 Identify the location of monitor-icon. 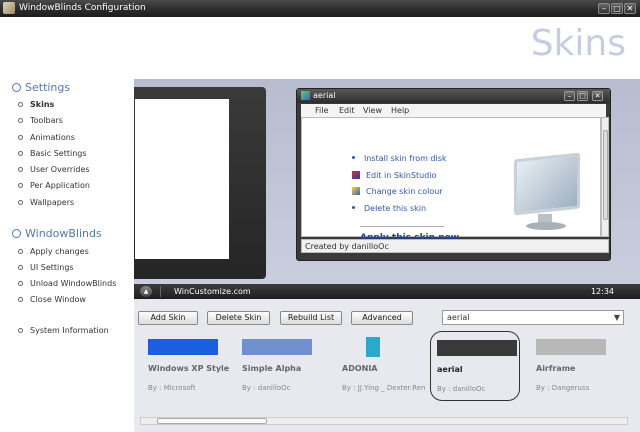
(547, 193).